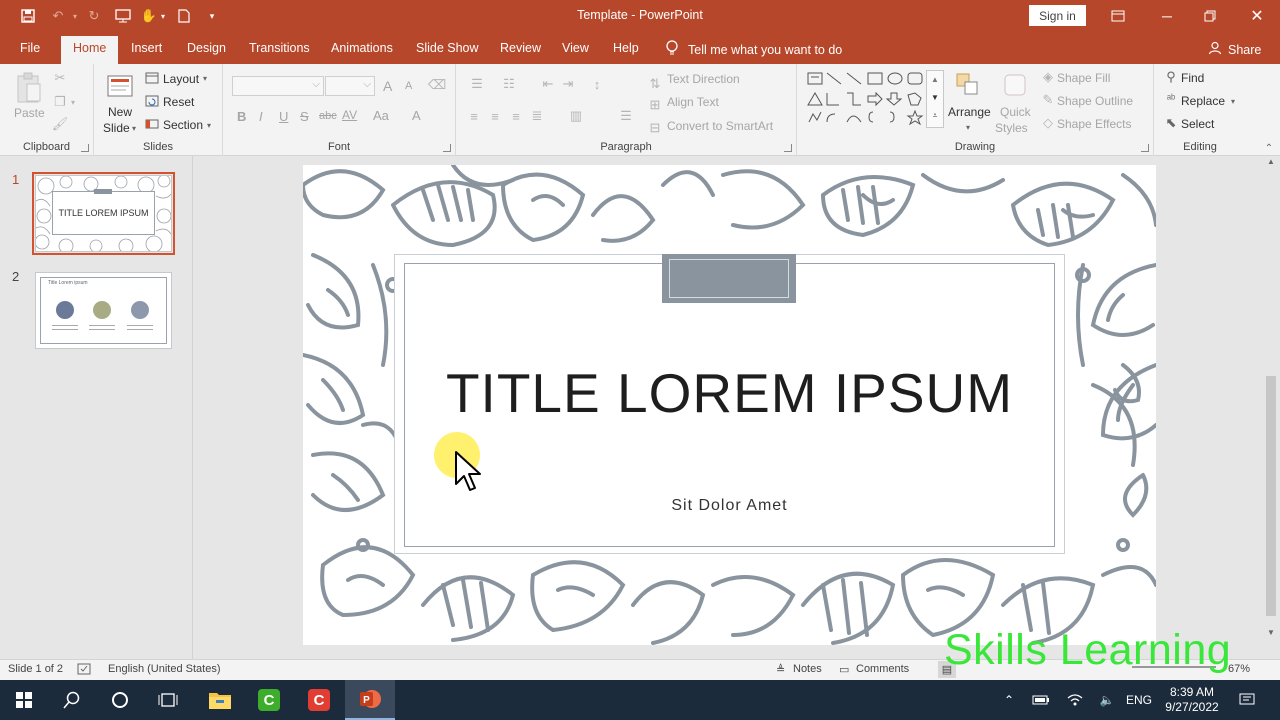 The image size is (1280, 720). I want to click on copy-icon: ❐, so click(60, 102).